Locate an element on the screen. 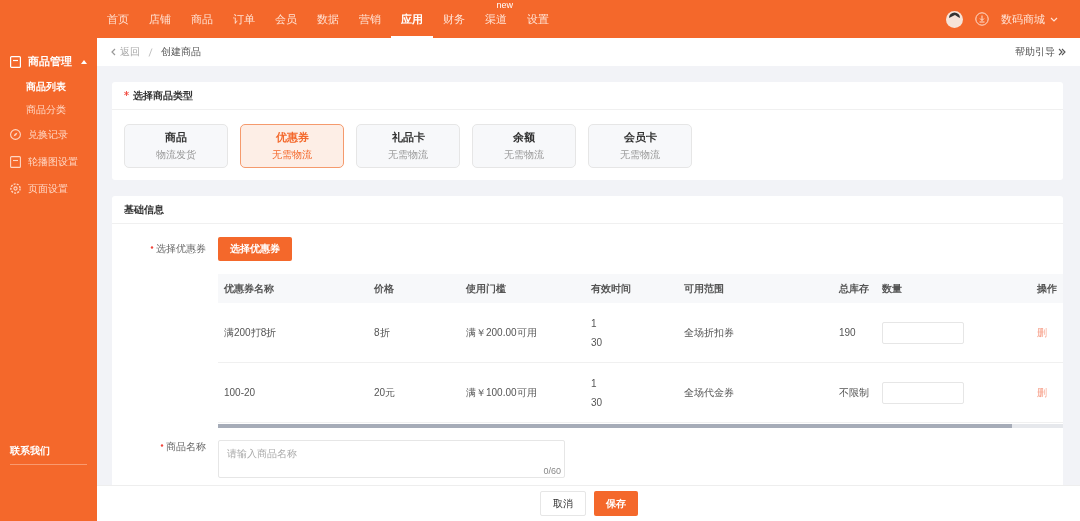 Image resolution: width=1080 pixels, height=521 pixels. table-cell: 8折 is located at coordinates (414, 333).